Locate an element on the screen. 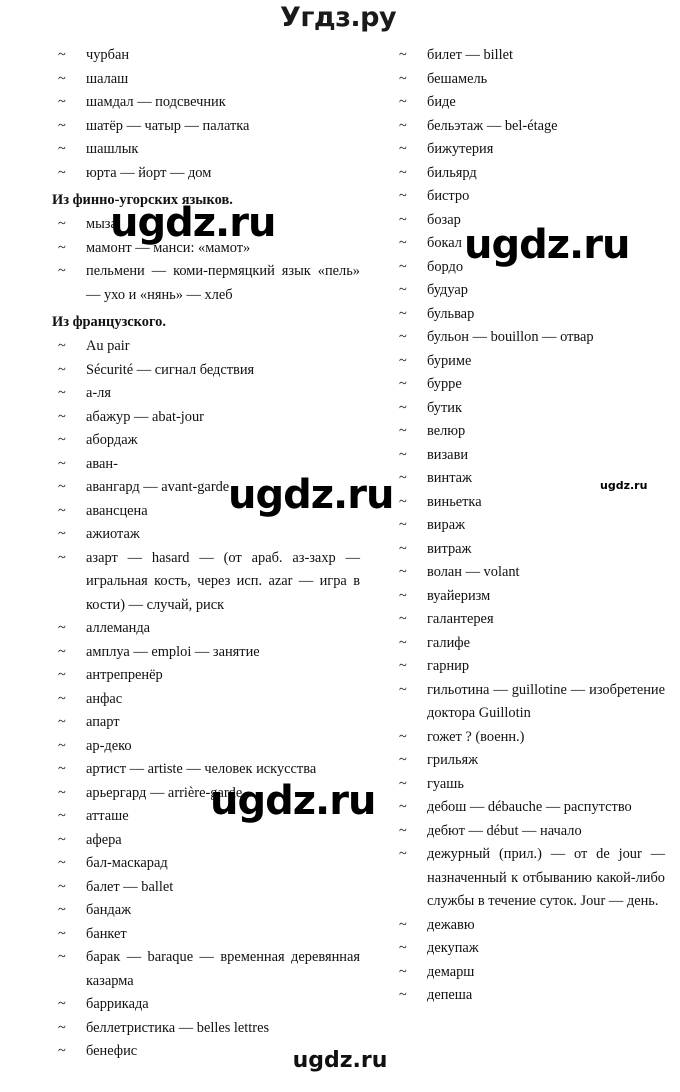 The height and width of the screenshot is (1092, 680). term-text: шатёр — чатыр — палатка is located at coordinates (168, 125).